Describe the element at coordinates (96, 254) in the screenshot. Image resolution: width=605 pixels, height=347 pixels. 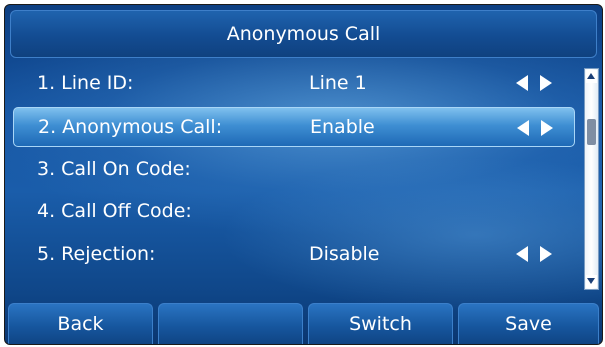
I see `setting-label: 5. Rejection:` at that location.